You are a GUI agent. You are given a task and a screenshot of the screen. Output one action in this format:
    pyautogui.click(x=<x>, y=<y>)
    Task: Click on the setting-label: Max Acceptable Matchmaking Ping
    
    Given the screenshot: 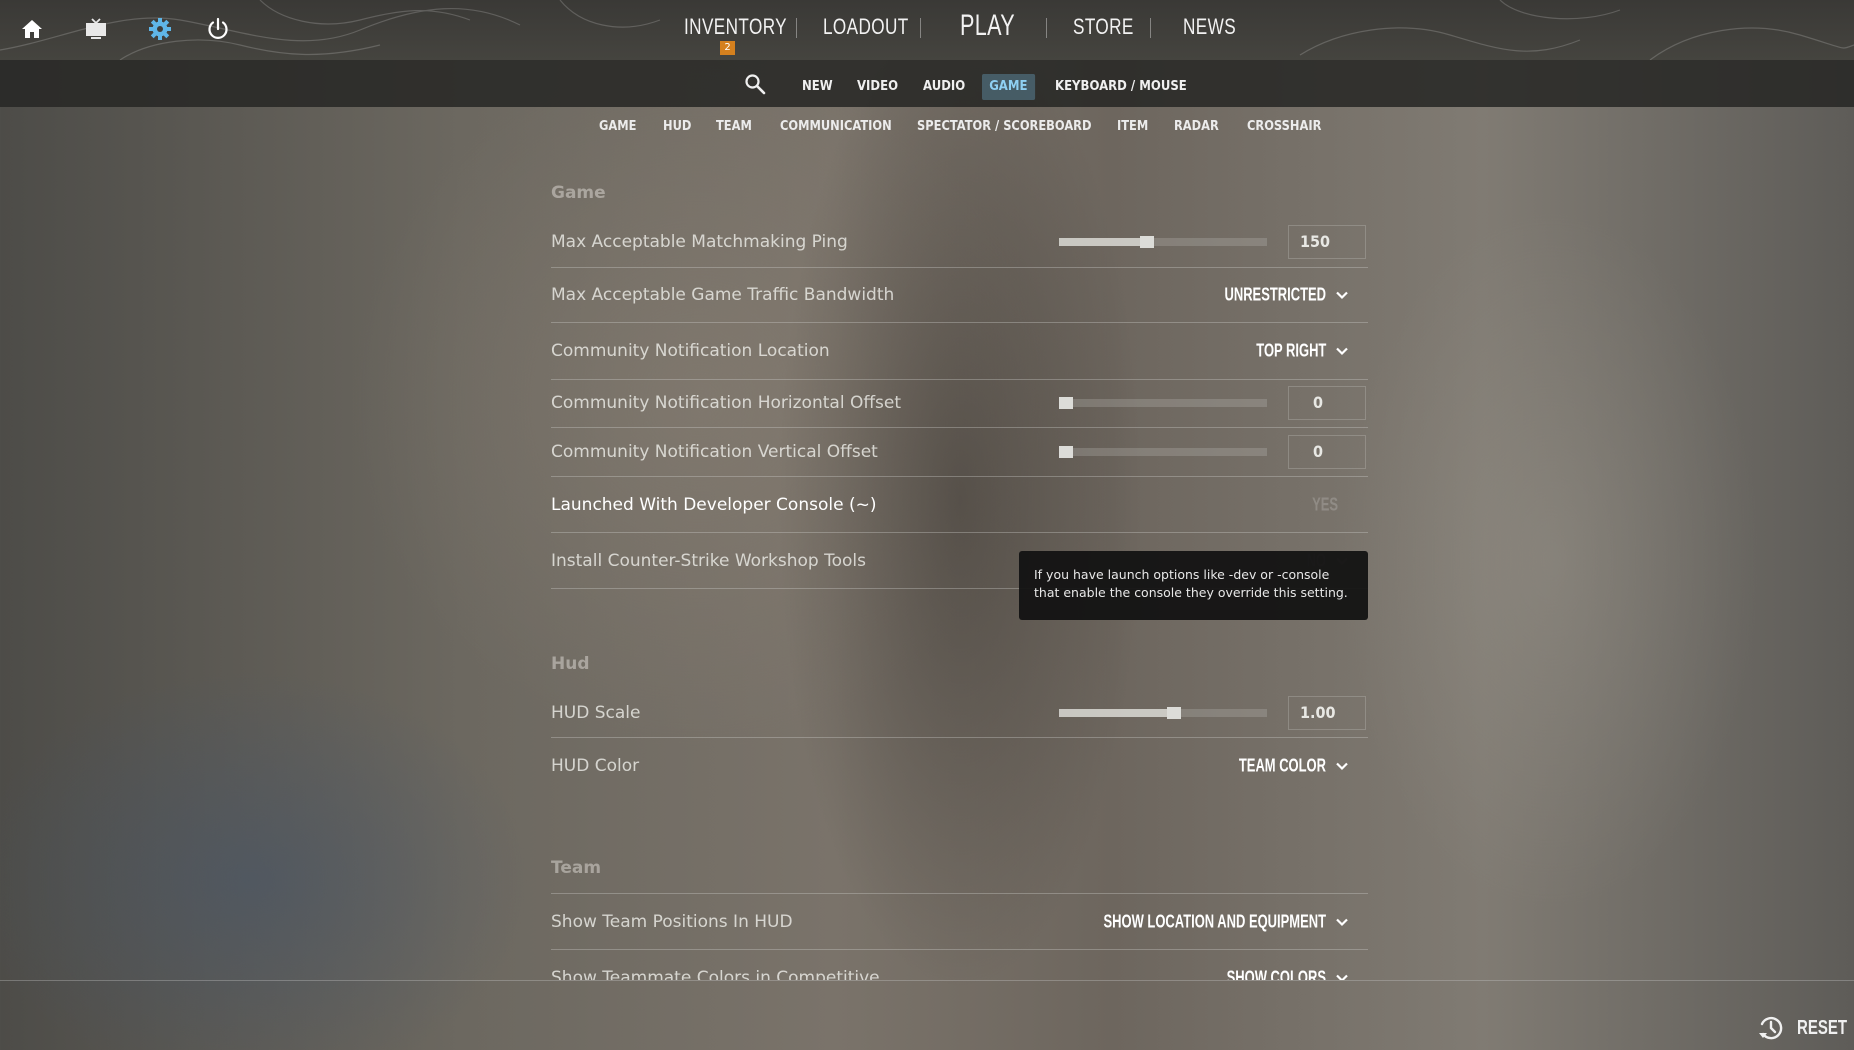 What is the action you would take?
    pyautogui.click(x=699, y=242)
    